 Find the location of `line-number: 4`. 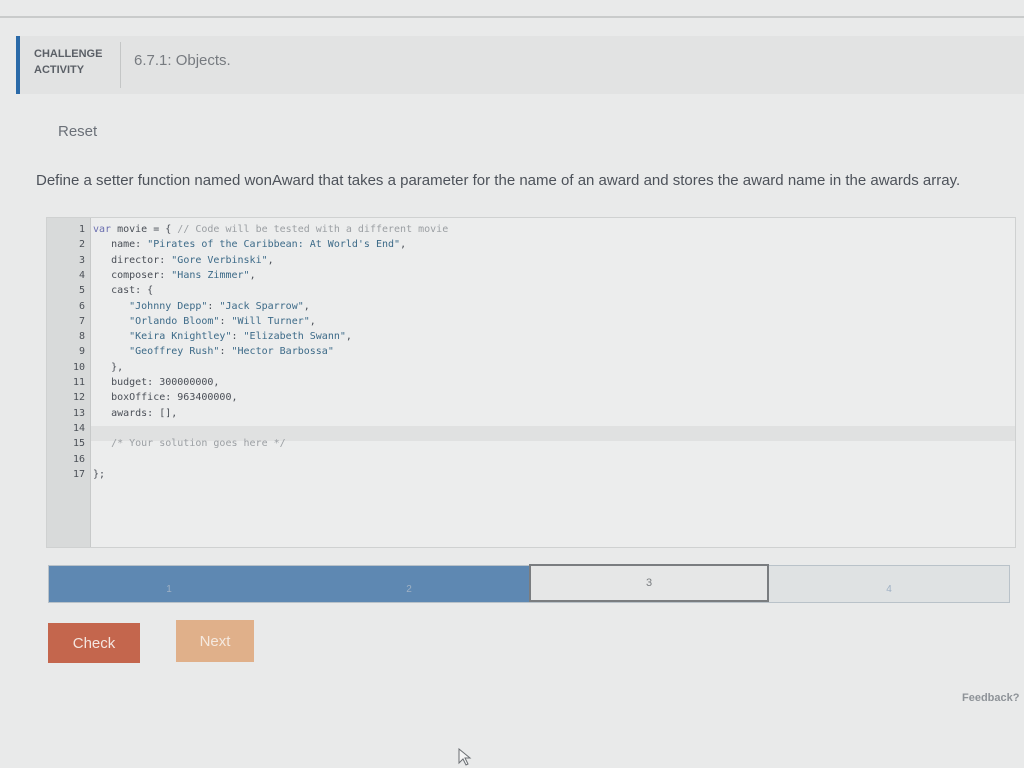

line-number: 4 is located at coordinates (81, 275).